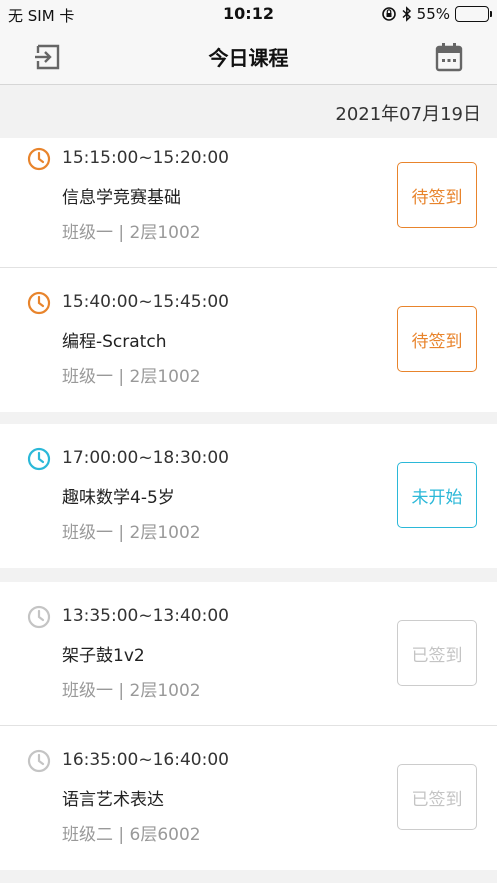  What do you see at coordinates (408, 114) in the screenshot?
I see `date-label: 2021年07月19日` at bounding box center [408, 114].